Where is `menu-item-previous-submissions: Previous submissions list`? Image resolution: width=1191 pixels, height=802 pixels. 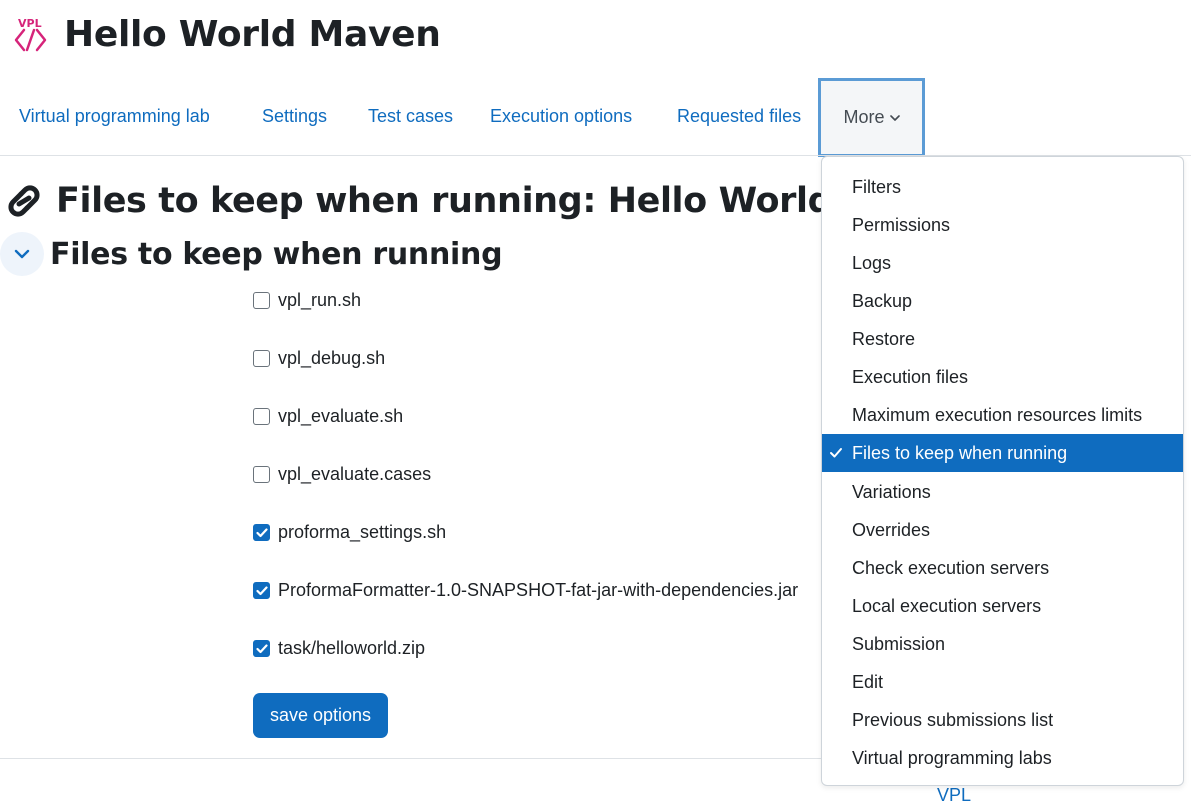 menu-item-previous-submissions: Previous submissions list is located at coordinates (1002, 720).